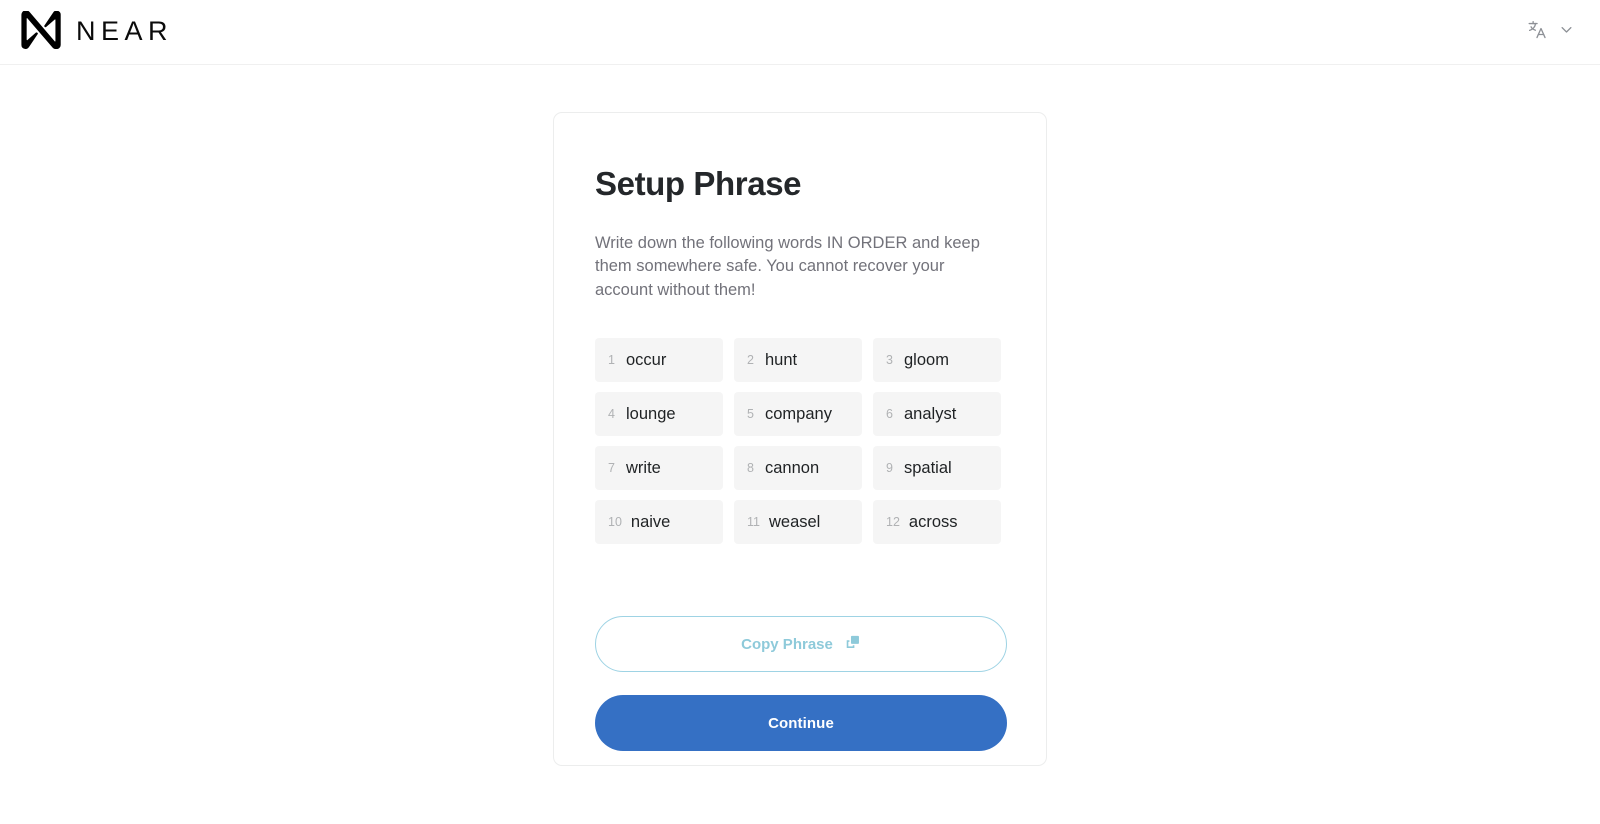  What do you see at coordinates (801, 684) in the screenshot?
I see `action-buttons: Copy Phrase Continue` at bounding box center [801, 684].